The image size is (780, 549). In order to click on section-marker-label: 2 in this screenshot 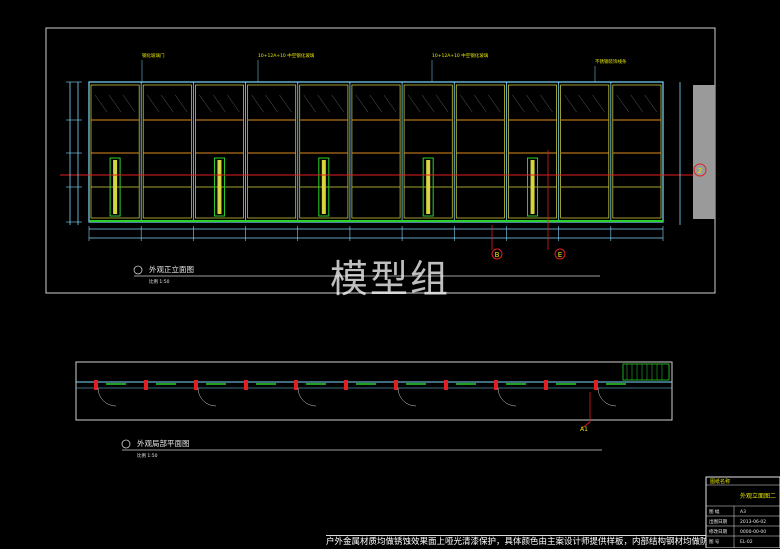, I will do `click(700, 171)`.